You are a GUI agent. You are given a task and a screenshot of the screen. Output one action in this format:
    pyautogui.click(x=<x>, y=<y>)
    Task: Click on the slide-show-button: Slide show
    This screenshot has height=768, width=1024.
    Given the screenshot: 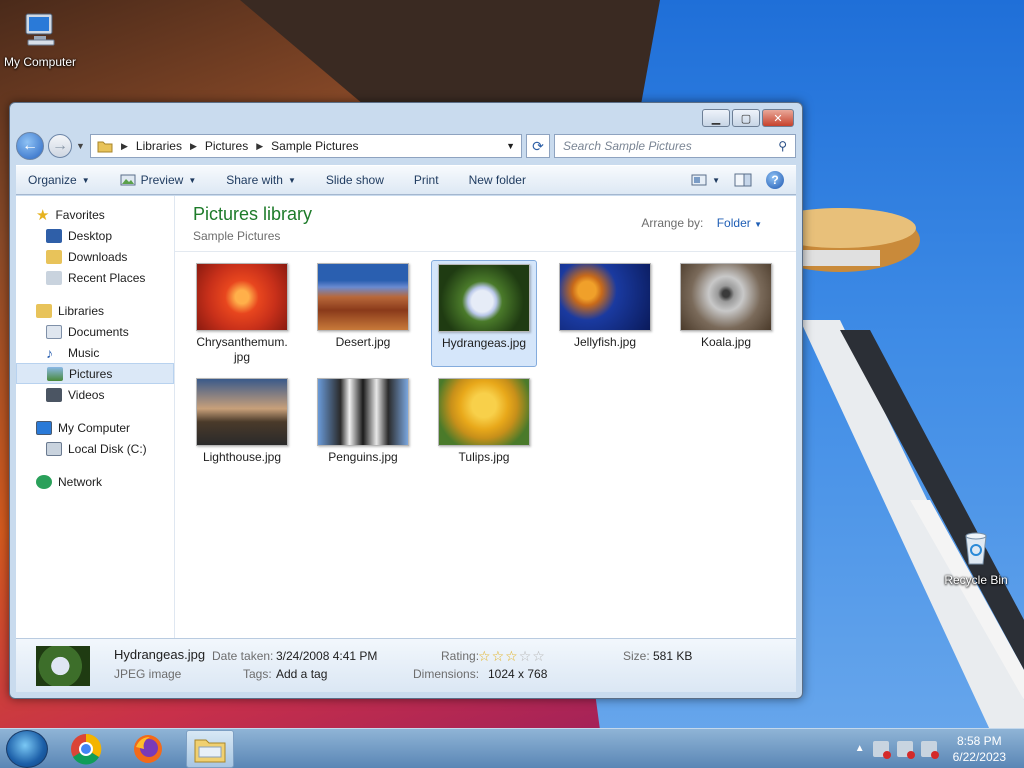 What is the action you would take?
    pyautogui.click(x=355, y=180)
    